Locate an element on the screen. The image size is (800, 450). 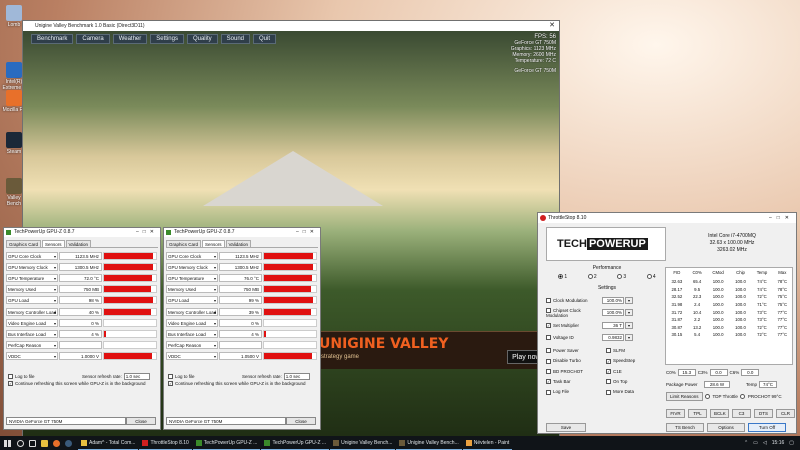
volume-icon: ◁ is located at coordinates (765, 443).